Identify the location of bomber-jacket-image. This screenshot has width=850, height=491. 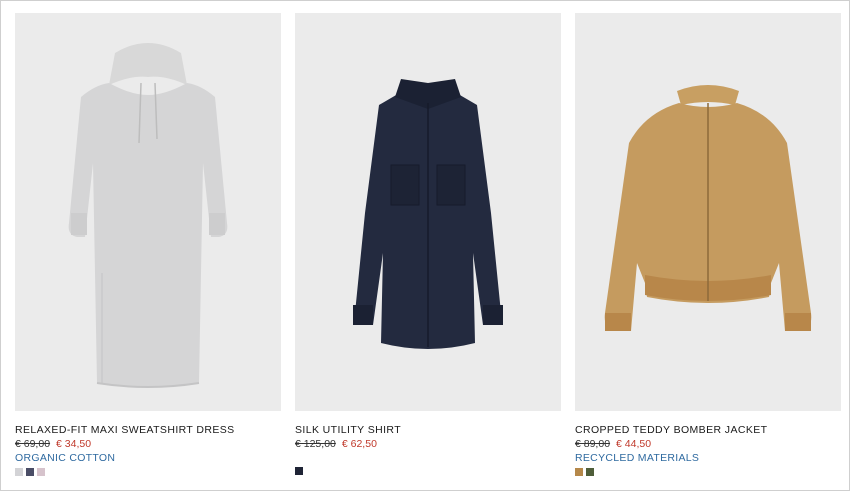
(708, 208).